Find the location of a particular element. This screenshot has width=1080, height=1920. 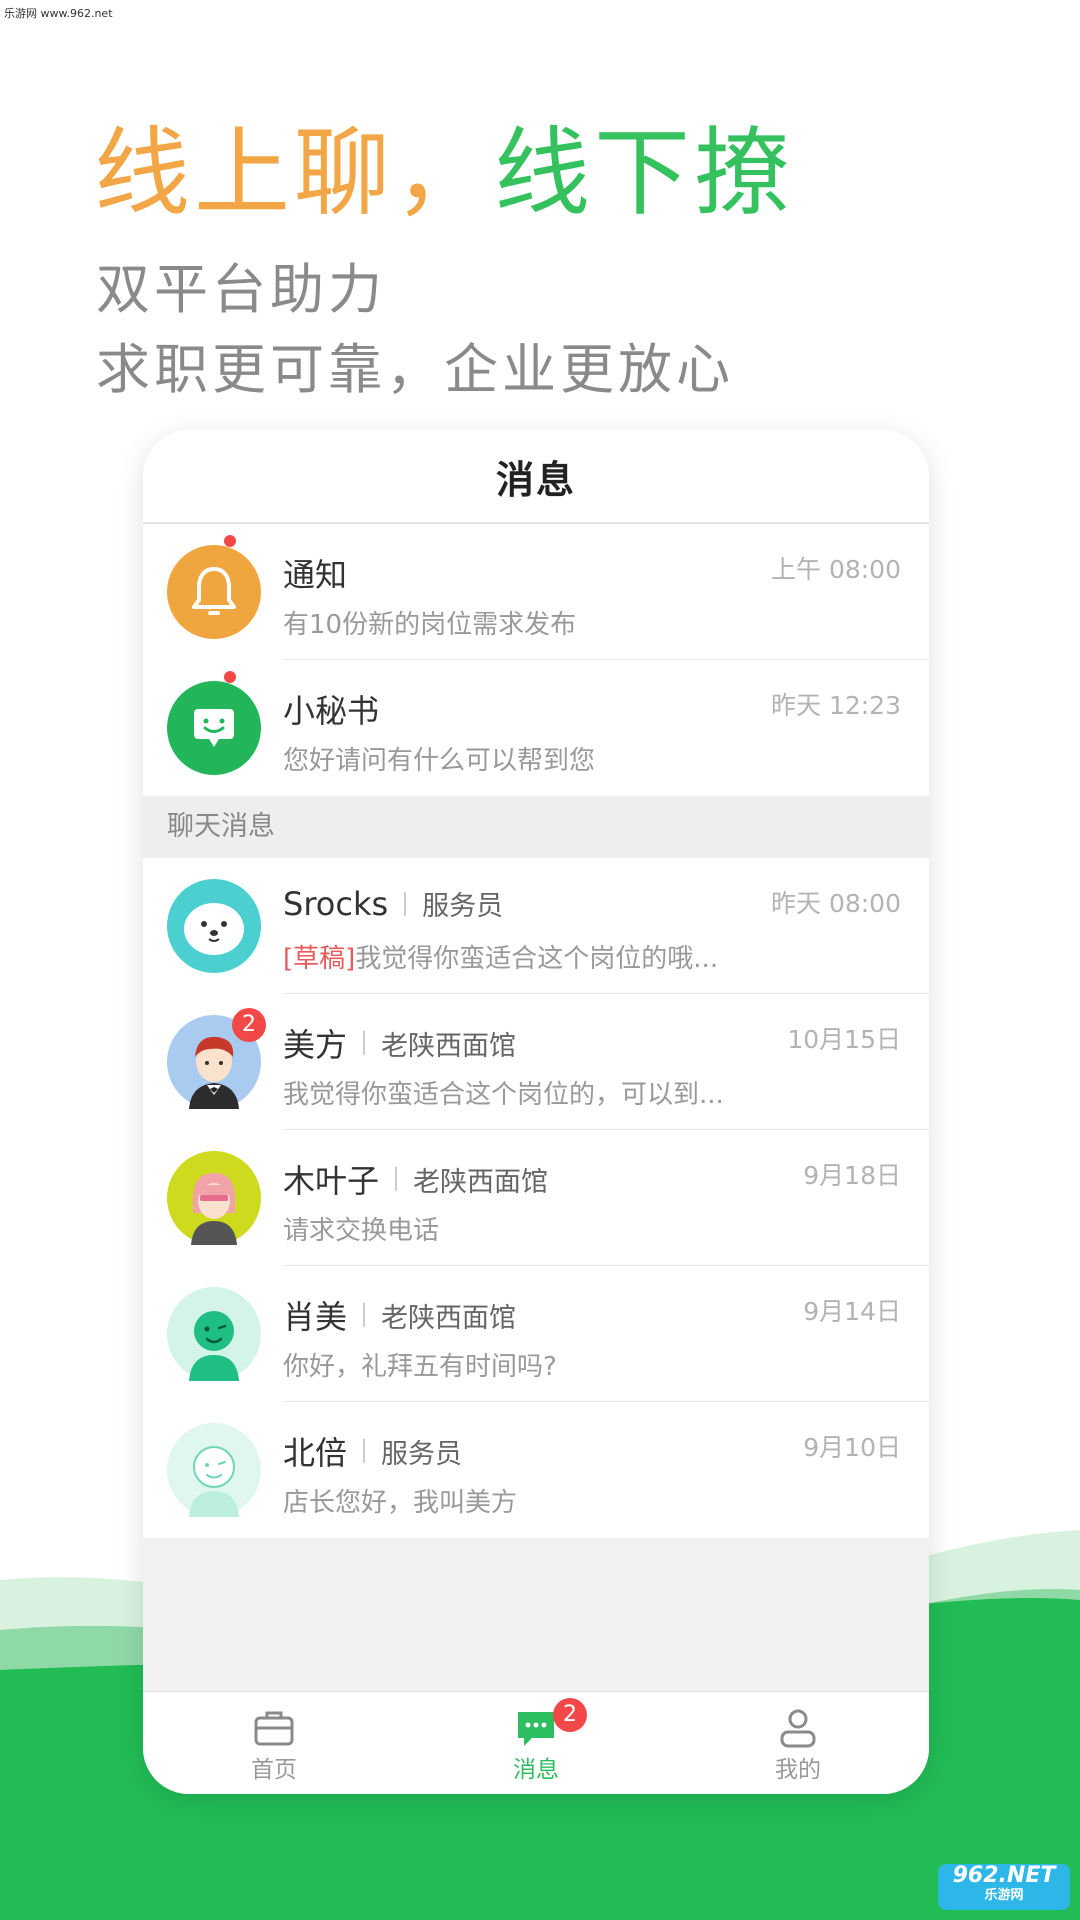

app-header: 消息 is located at coordinates (536, 477).